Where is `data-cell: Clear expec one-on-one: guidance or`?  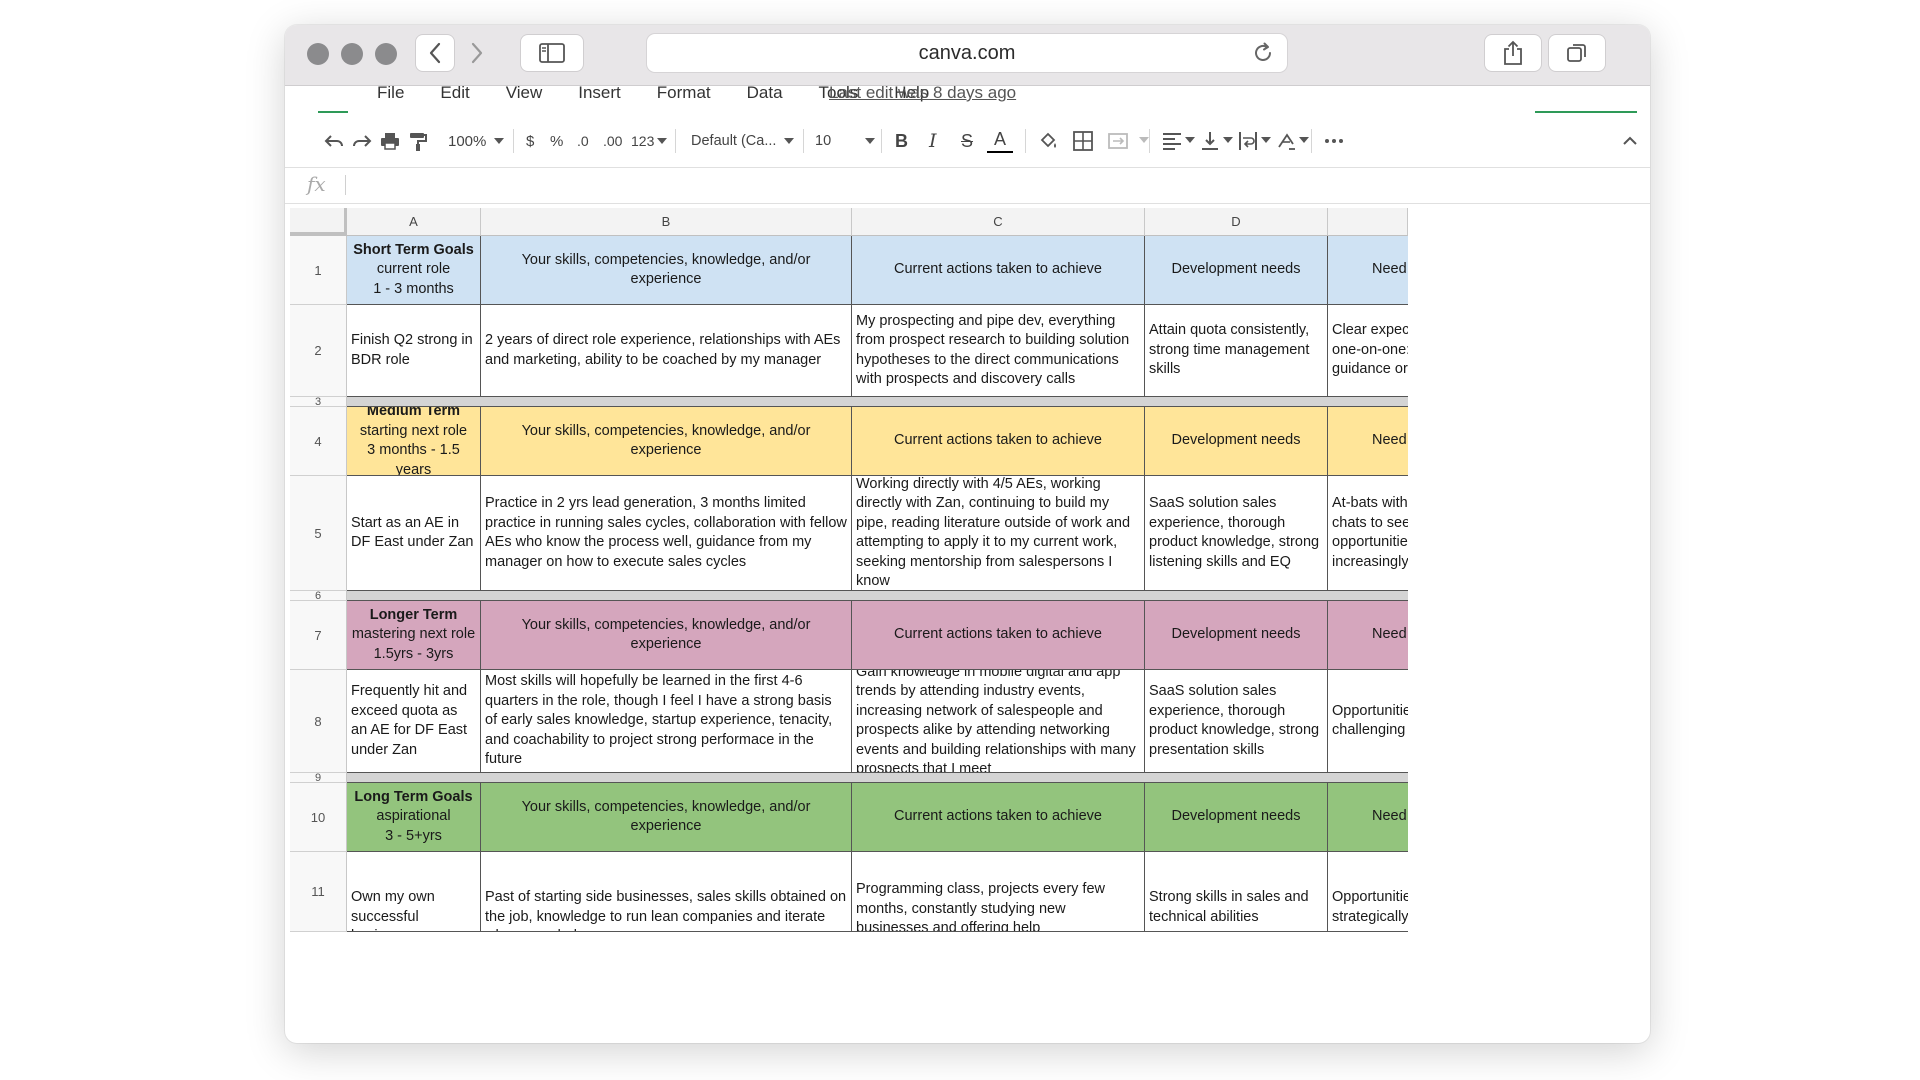
data-cell: Clear expec one-on-one: guidance or is located at coordinates (1368, 351).